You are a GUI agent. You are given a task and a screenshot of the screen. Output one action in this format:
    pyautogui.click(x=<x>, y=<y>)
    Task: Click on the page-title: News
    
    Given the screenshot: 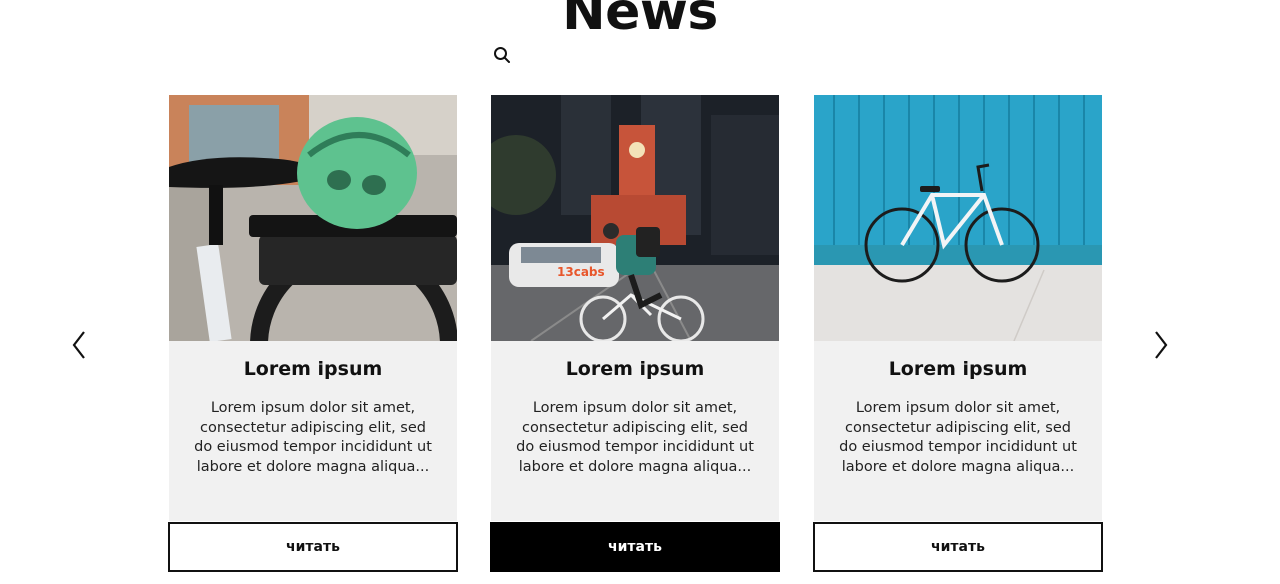 What is the action you would take?
    pyautogui.click(x=640, y=21)
    